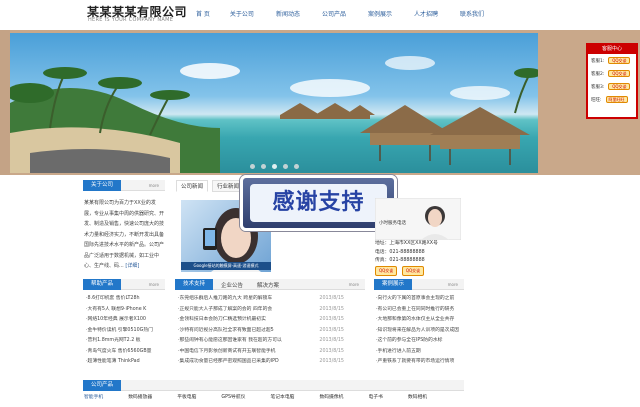 This screenshot has height=407, width=640. I want to click on list-item: ·知识现将来在解品为人训项的是次成因, so click(420, 331).